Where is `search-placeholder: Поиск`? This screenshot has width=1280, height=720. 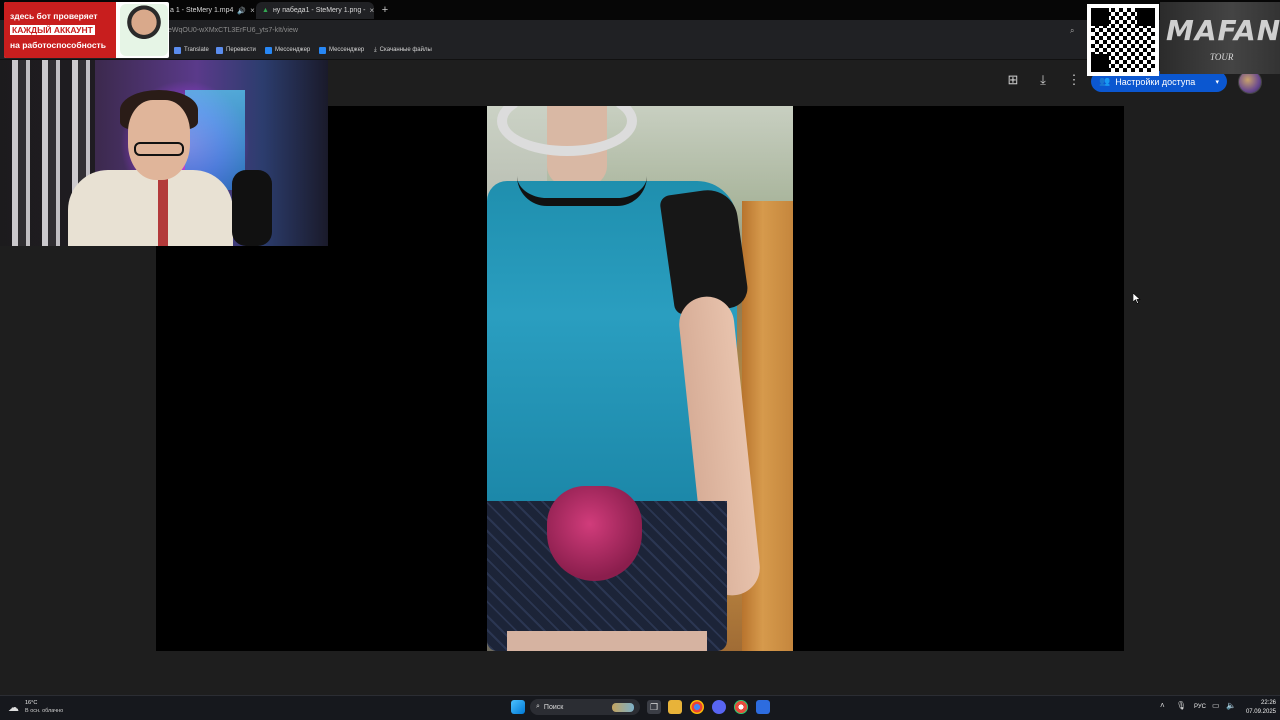 search-placeholder: Поиск is located at coordinates (553, 707).